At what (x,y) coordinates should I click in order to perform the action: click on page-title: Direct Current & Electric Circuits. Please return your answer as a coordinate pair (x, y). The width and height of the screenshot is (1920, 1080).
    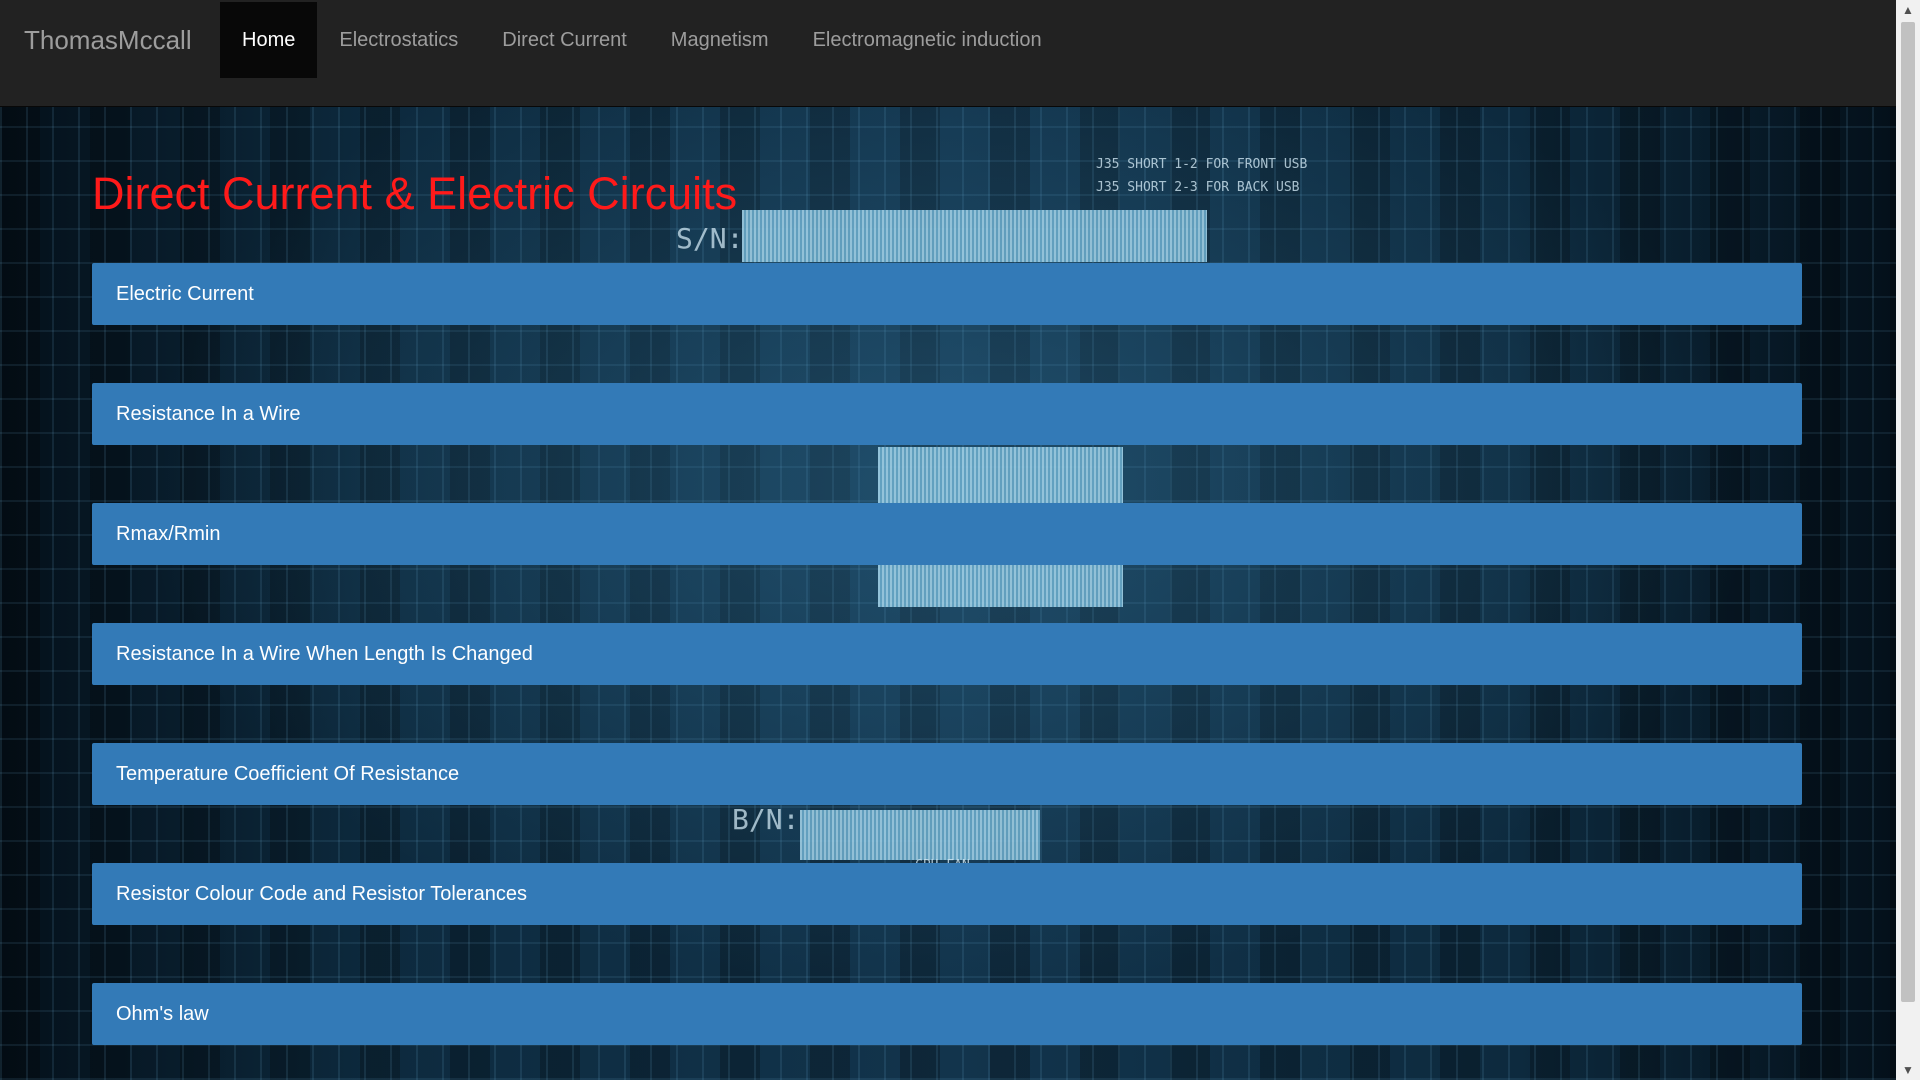
    Looking at the image, I should click on (415, 193).